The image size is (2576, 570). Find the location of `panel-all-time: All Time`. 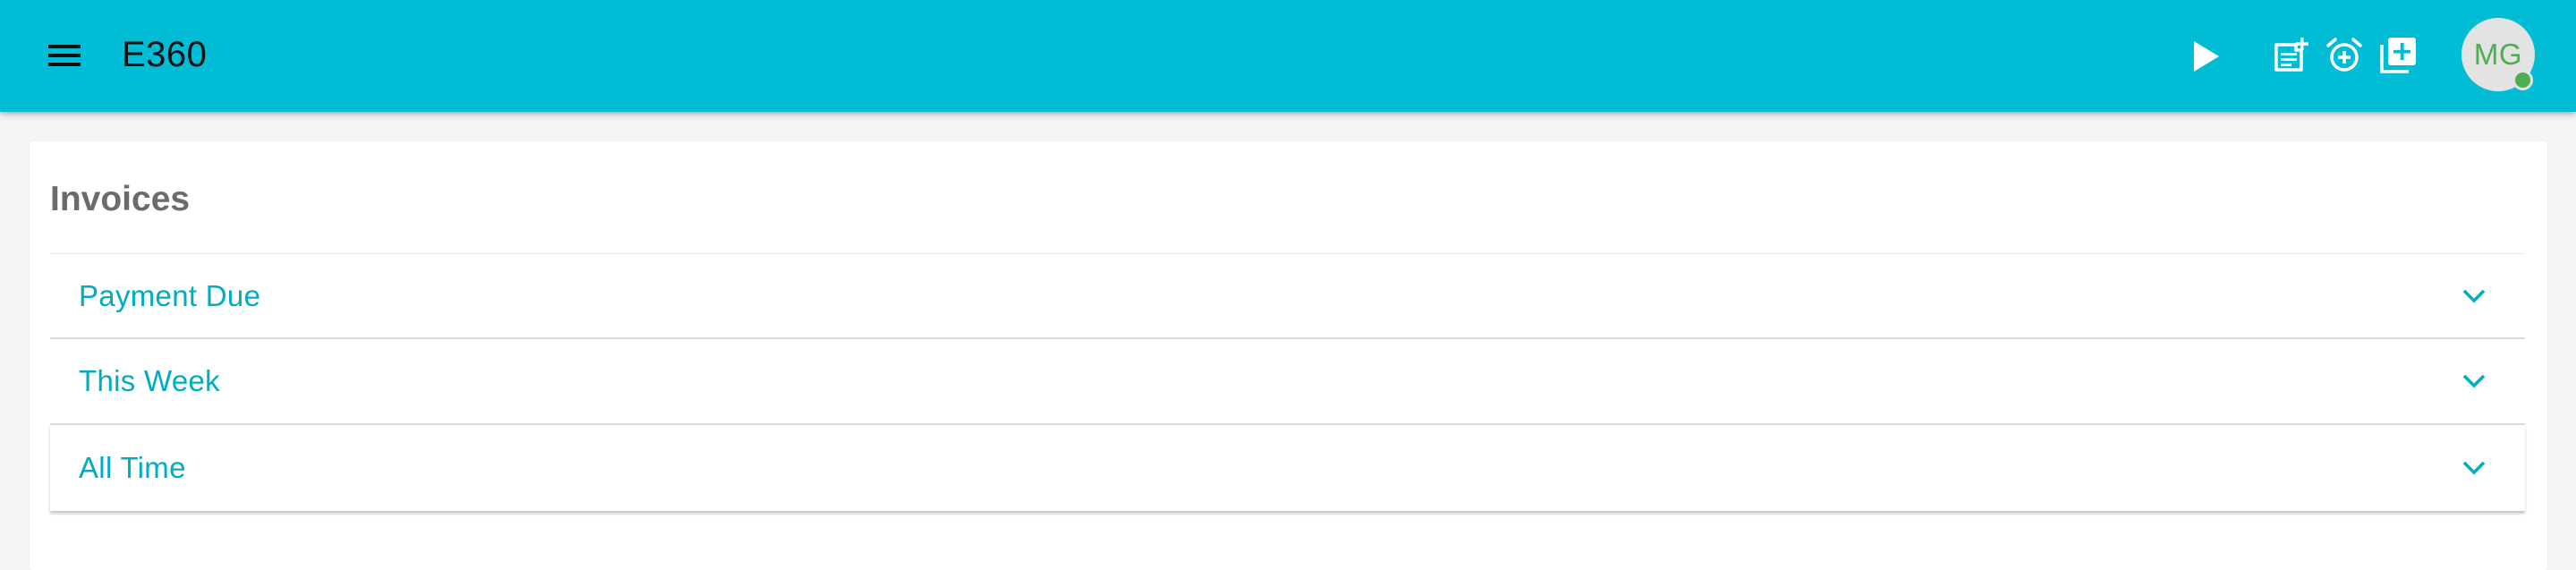

panel-all-time: All Time is located at coordinates (1287, 468).